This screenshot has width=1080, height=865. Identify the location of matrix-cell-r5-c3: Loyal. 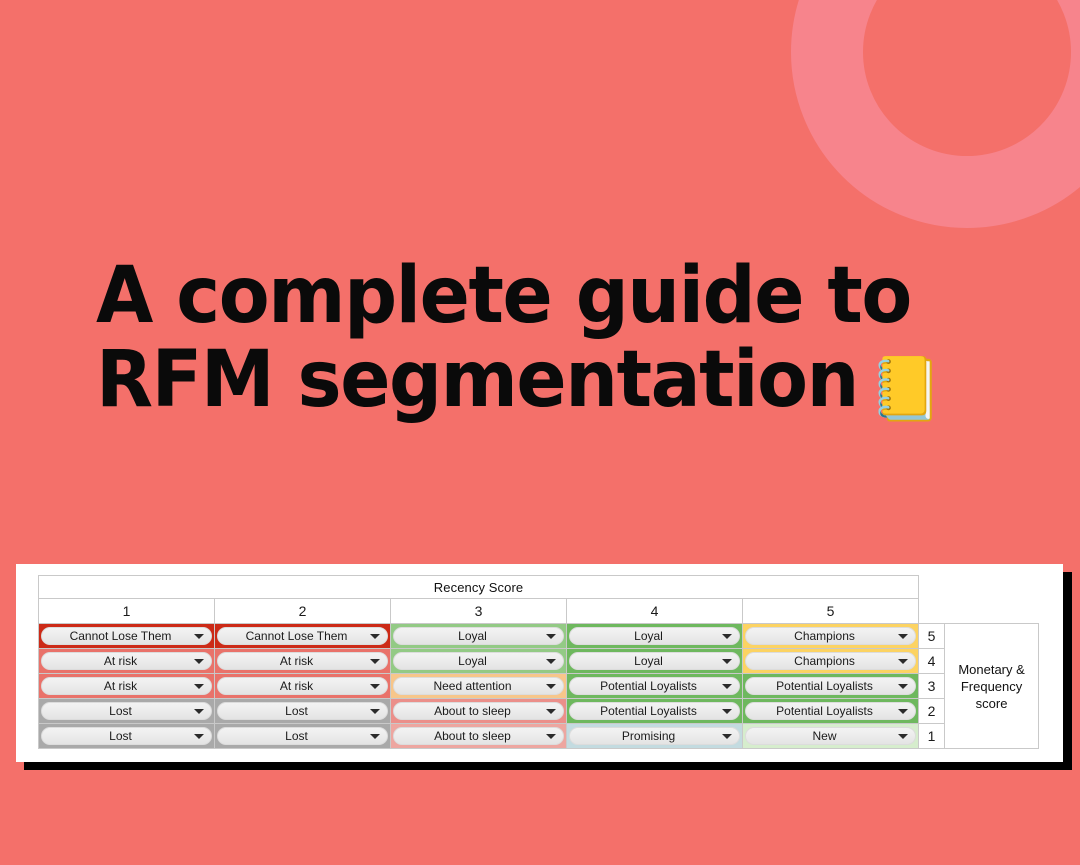
(478, 636).